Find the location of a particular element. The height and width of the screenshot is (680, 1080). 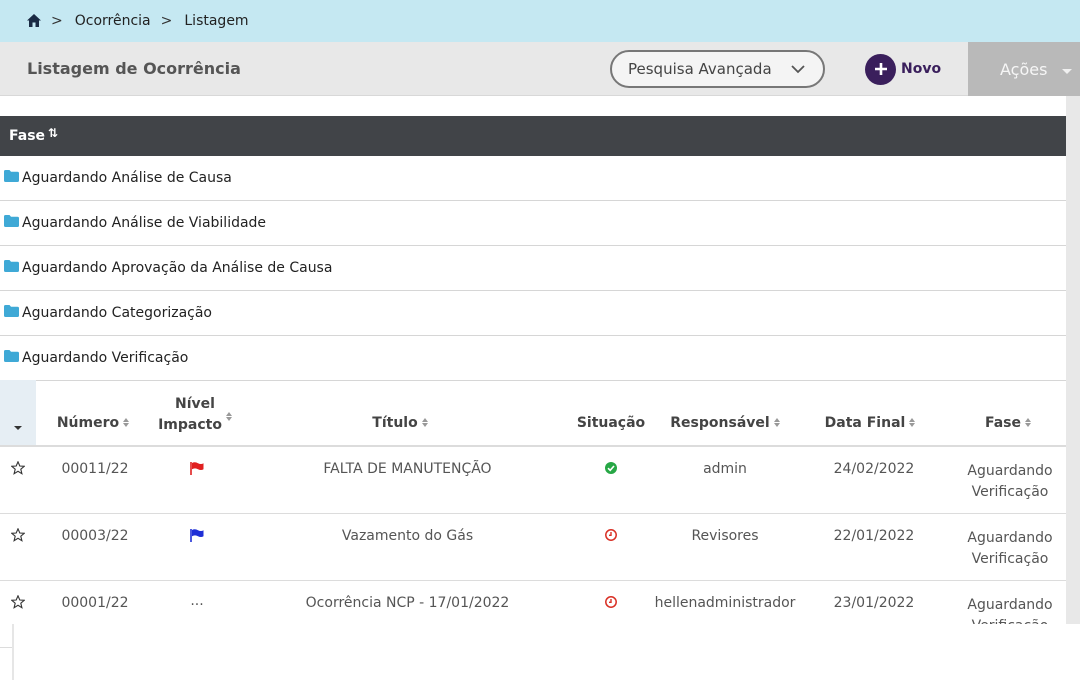

flag-blue-icon is located at coordinates (197, 537).